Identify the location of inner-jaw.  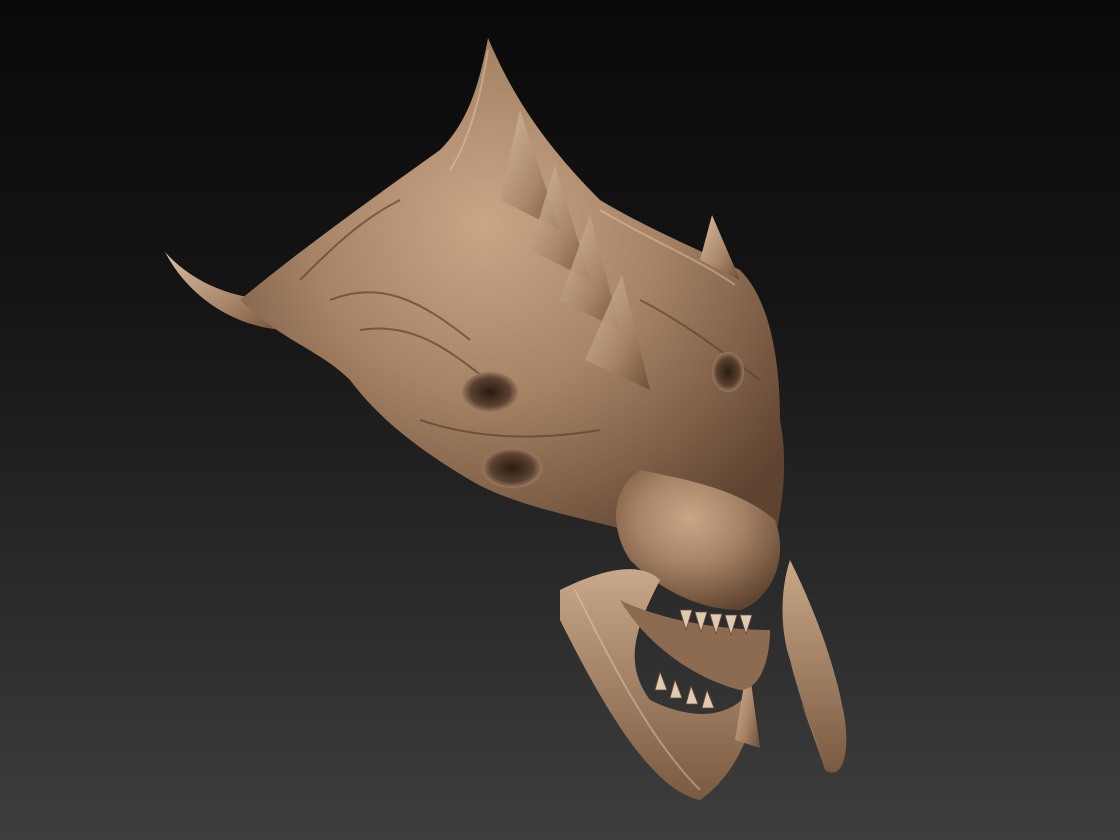
(695, 645).